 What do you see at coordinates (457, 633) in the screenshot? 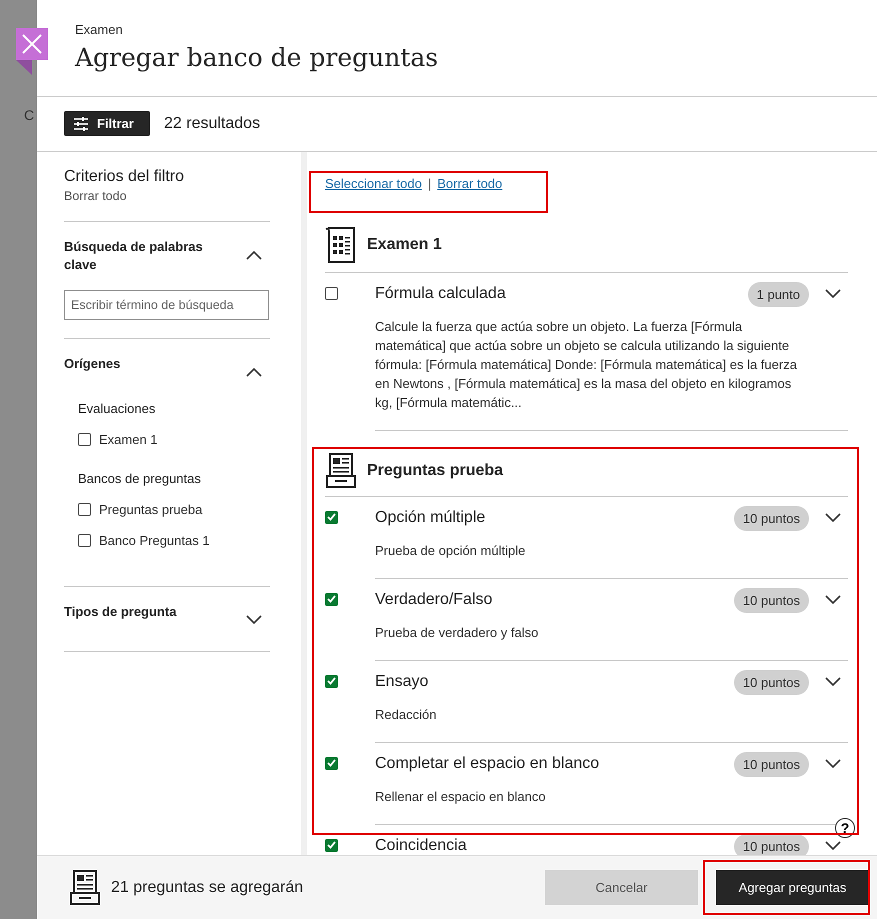
I see `question-description: Prueba de verdadero y falso` at bounding box center [457, 633].